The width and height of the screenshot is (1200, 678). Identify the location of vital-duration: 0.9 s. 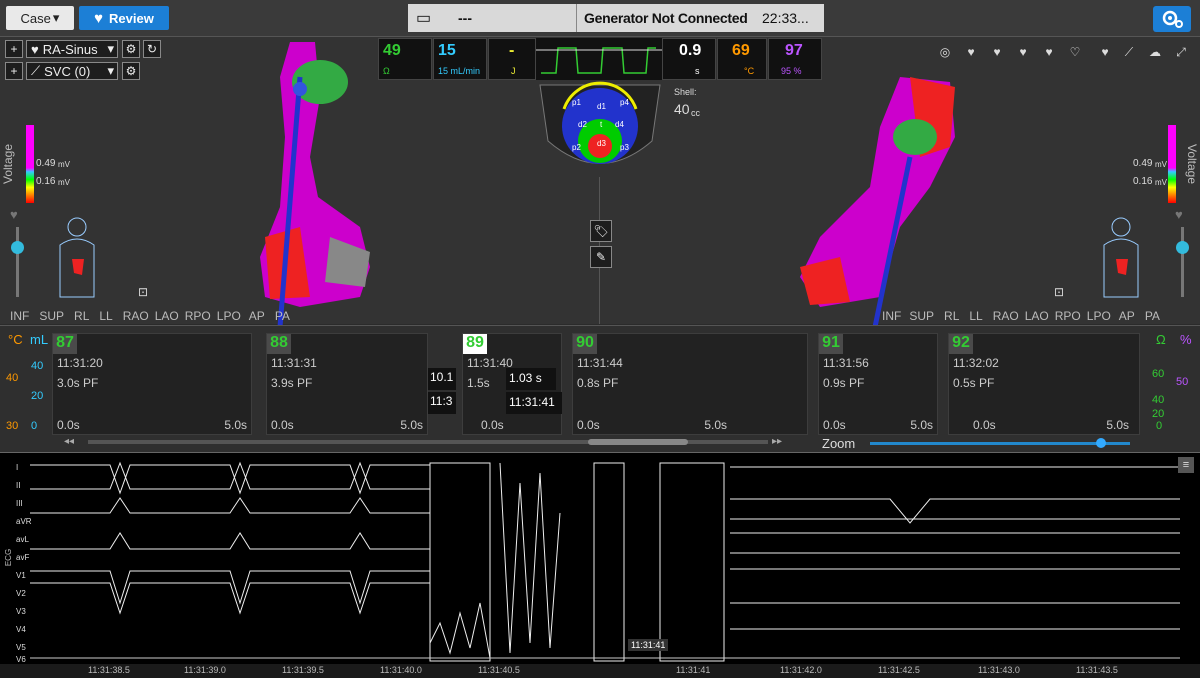
(689, 59).